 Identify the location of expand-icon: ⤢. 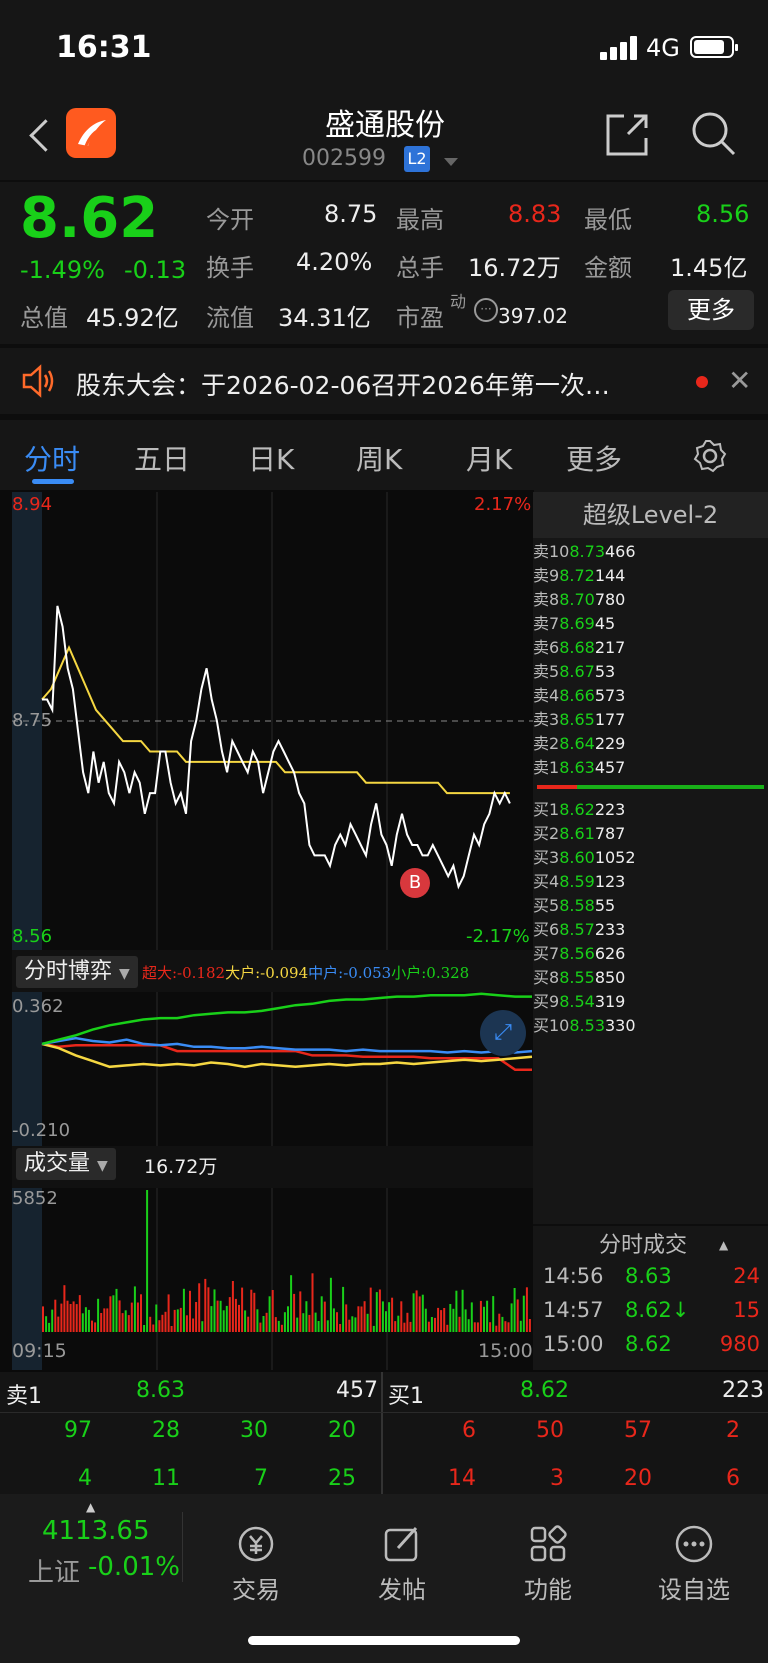
(503, 1033).